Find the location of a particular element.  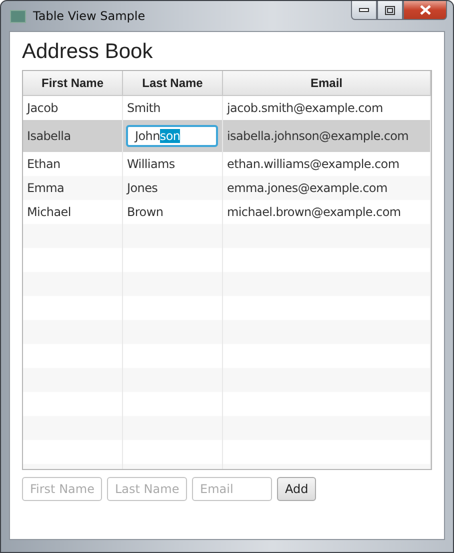

minimize-icon is located at coordinates (364, 10).